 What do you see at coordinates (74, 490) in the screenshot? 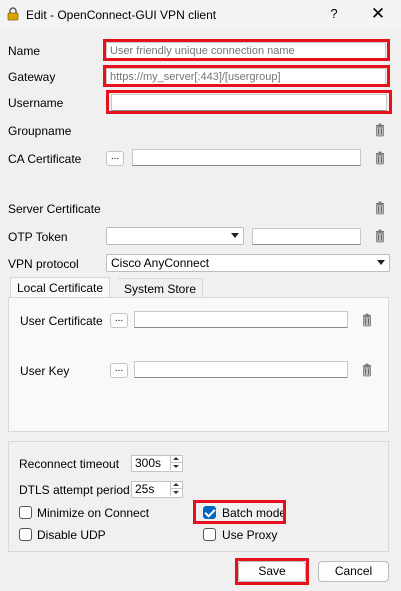
I see `dtls-attempt-period-label: DTLS attempt period` at bounding box center [74, 490].